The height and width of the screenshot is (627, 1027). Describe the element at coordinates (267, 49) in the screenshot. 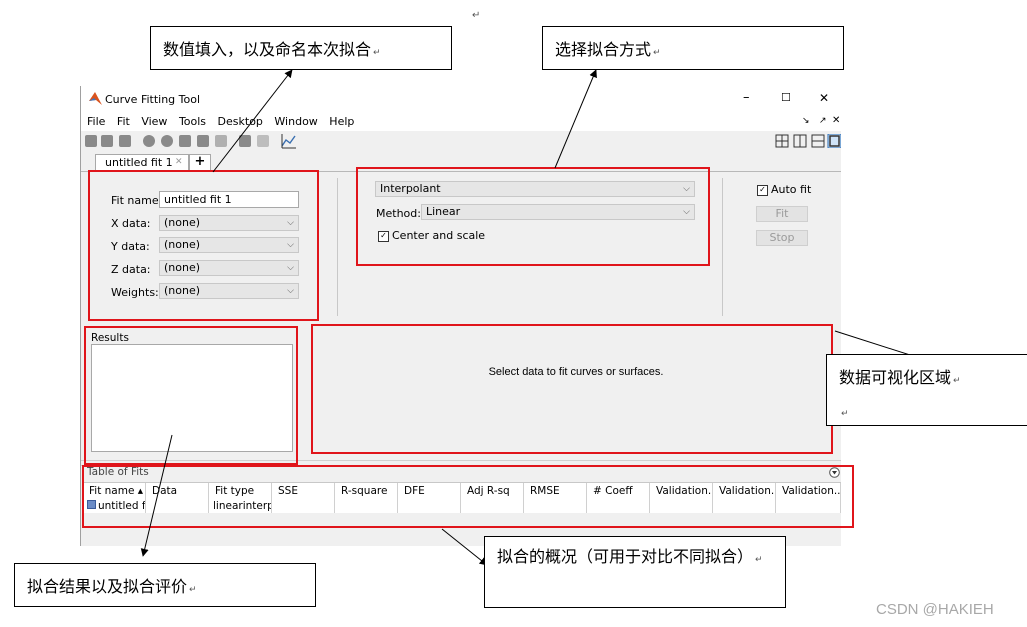

I see `callout-data-entry-text: 数值填入，以及命名本次拟合` at that location.